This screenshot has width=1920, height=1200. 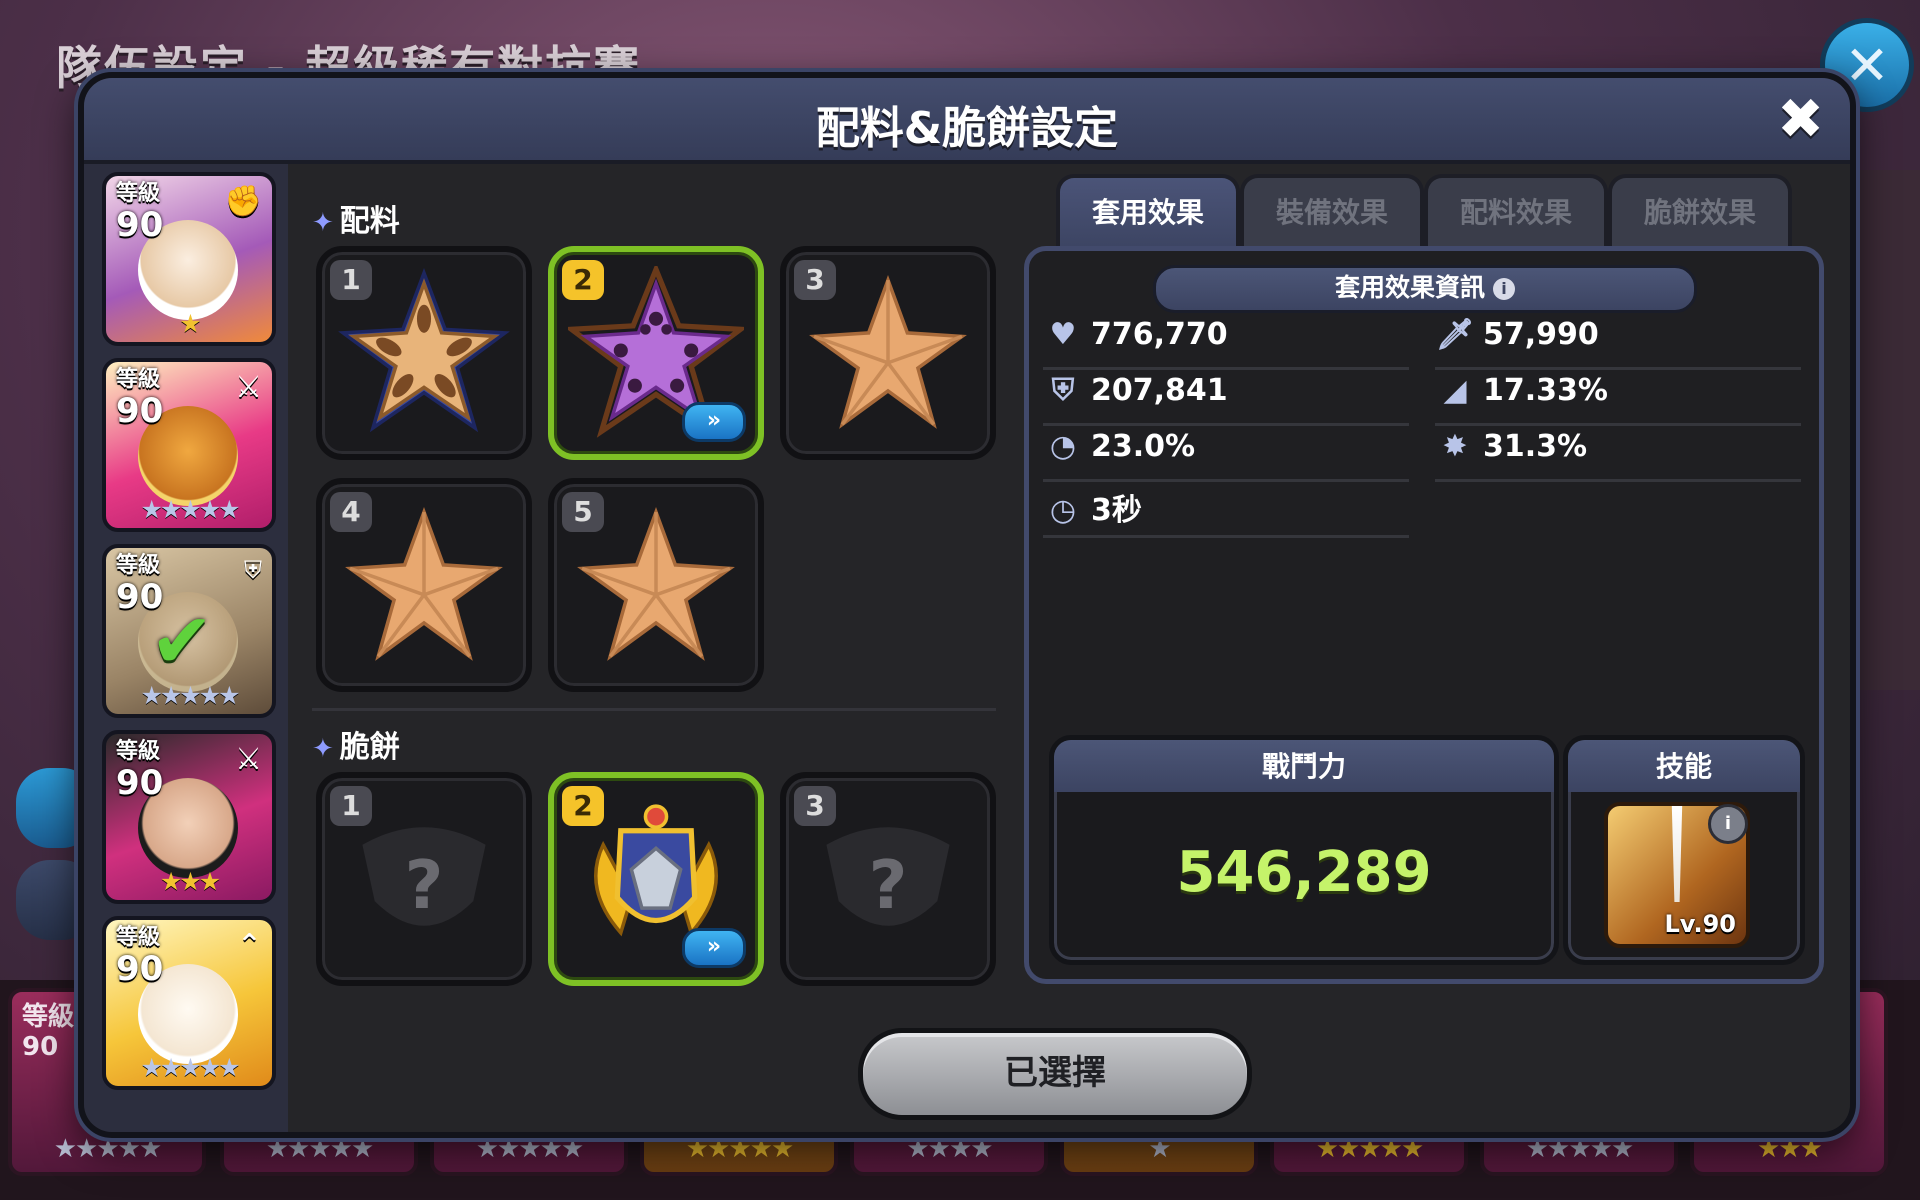 What do you see at coordinates (967, 128) in the screenshot?
I see `dialog-title: 配料&脆餅設定` at bounding box center [967, 128].